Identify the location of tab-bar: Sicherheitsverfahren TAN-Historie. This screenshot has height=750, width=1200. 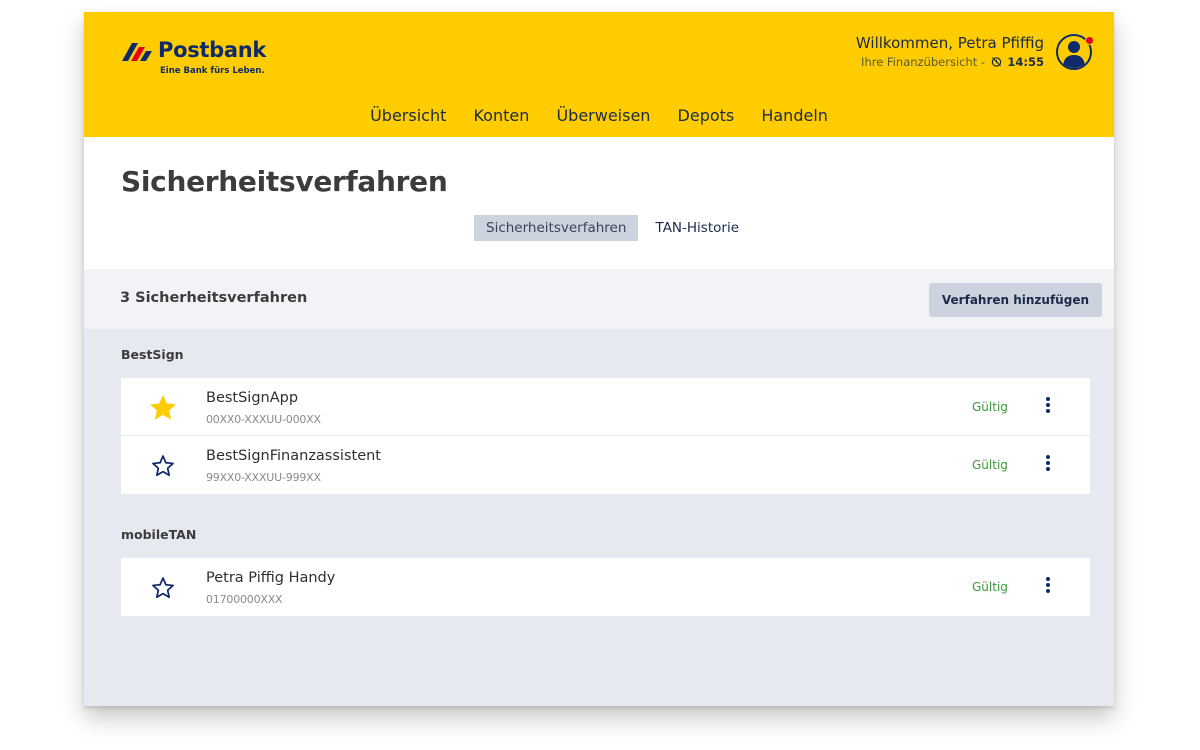
(612, 228).